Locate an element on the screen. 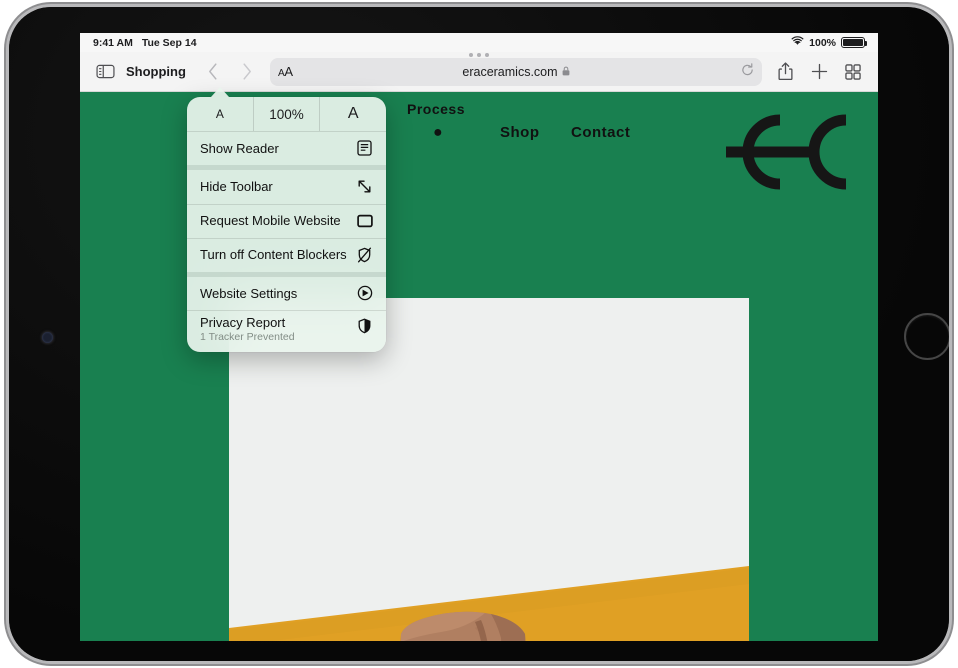 This screenshot has width=958, height=668. forward-button is located at coordinates (247, 72).